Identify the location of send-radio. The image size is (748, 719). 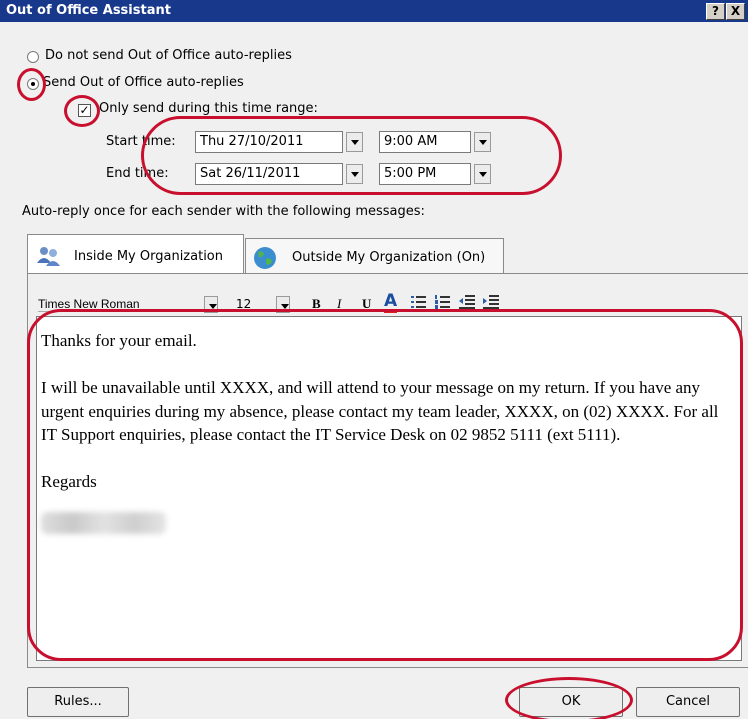
(33, 84).